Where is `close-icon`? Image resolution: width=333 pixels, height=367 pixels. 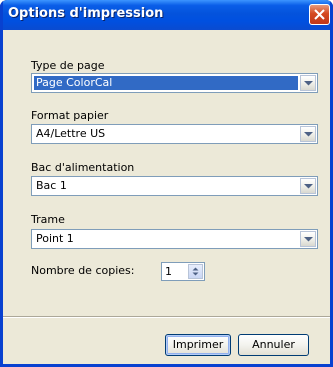 close-icon is located at coordinates (319, 14).